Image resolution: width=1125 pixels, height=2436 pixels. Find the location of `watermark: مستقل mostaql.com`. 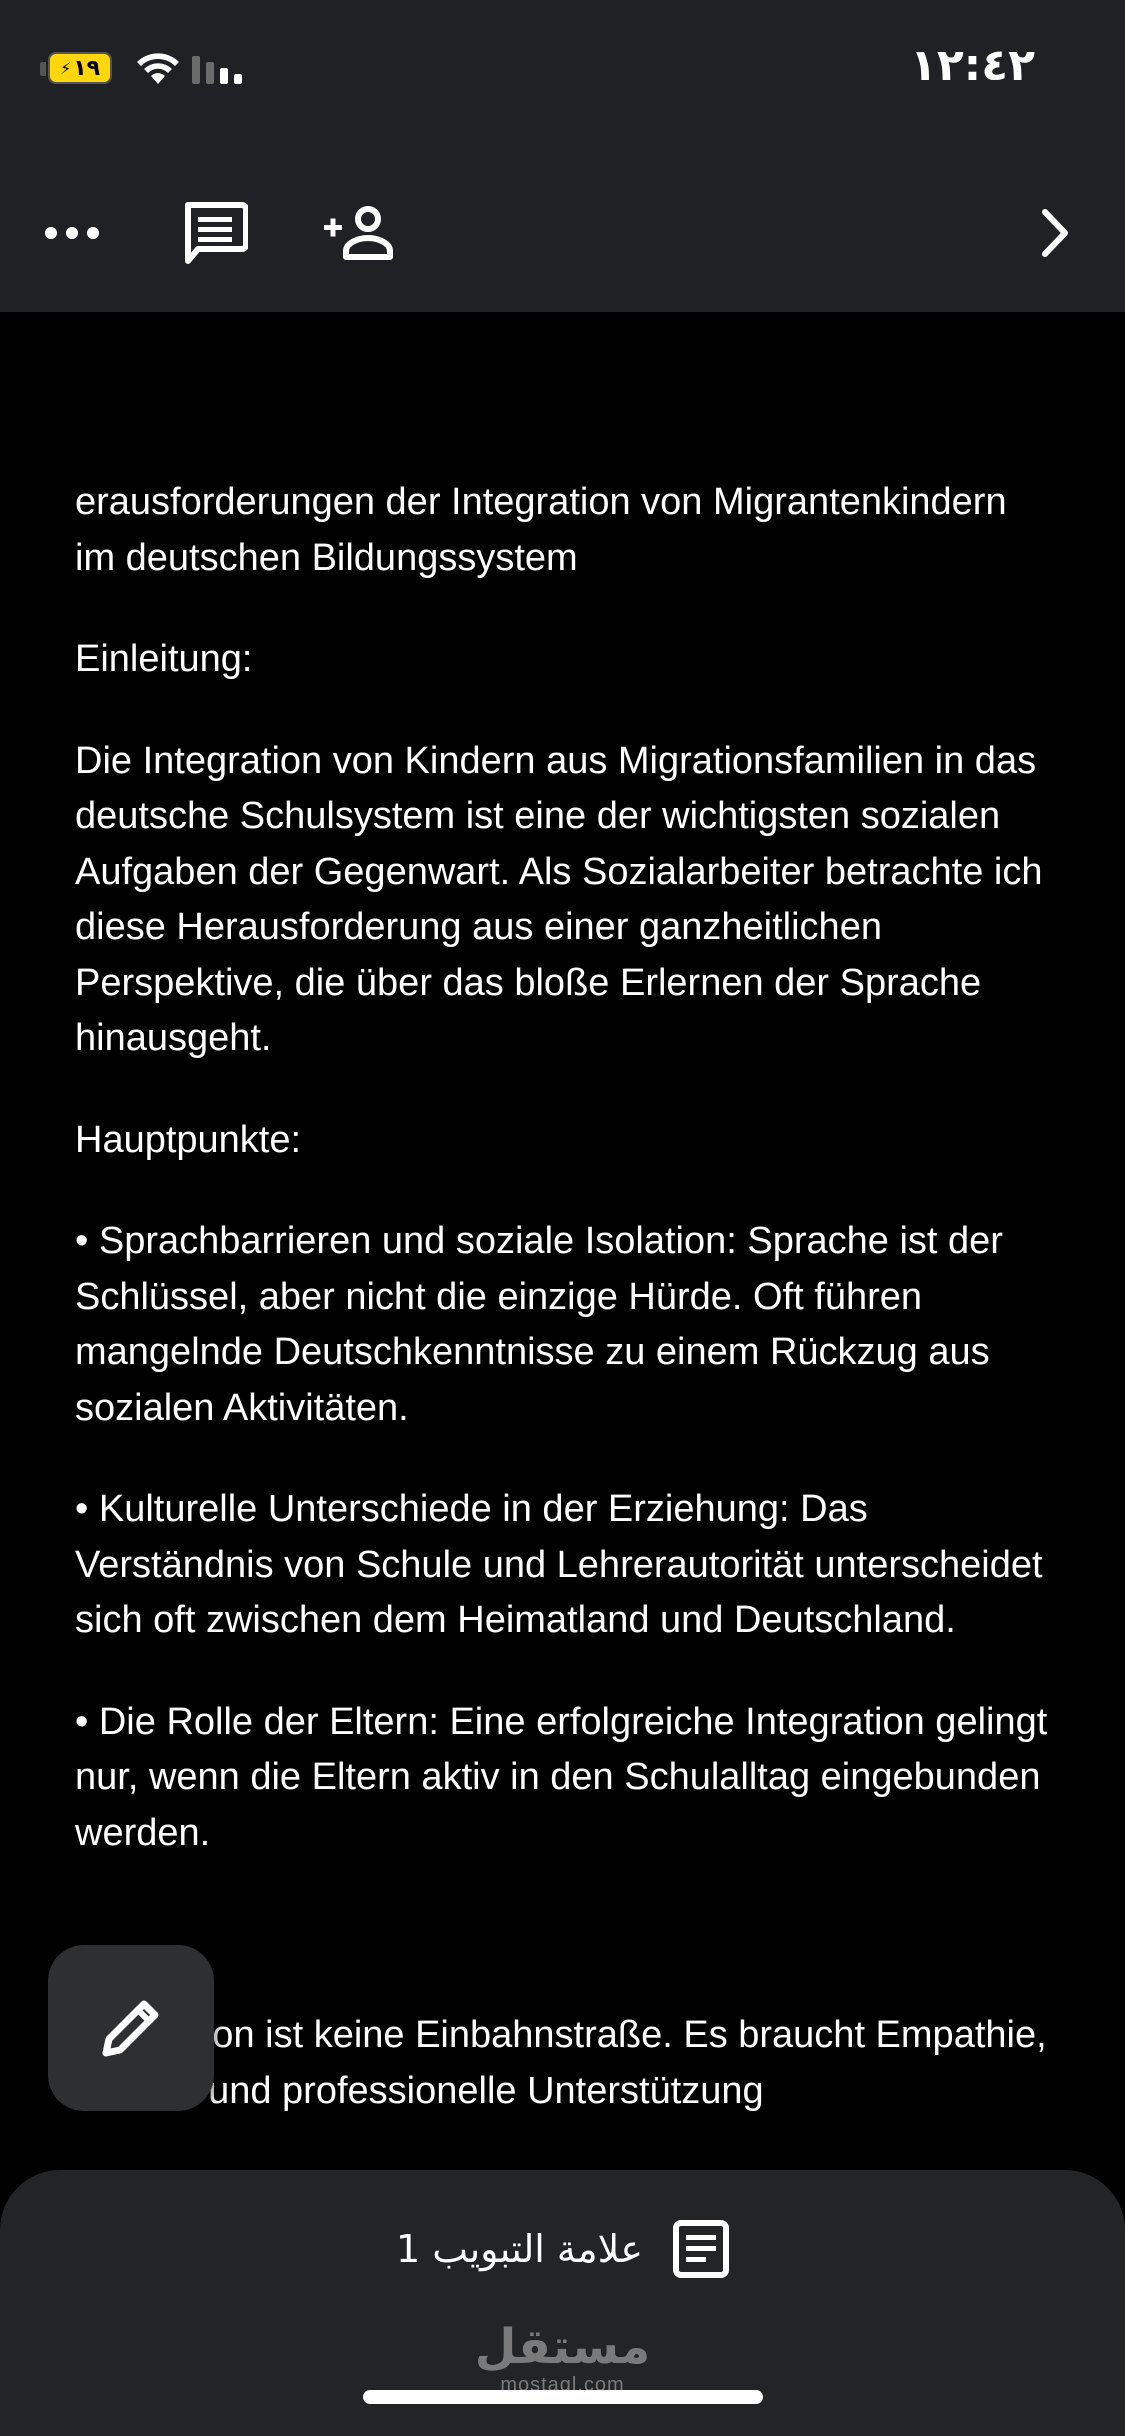

watermark: مستقل mostaql.com is located at coordinates (562, 2358).